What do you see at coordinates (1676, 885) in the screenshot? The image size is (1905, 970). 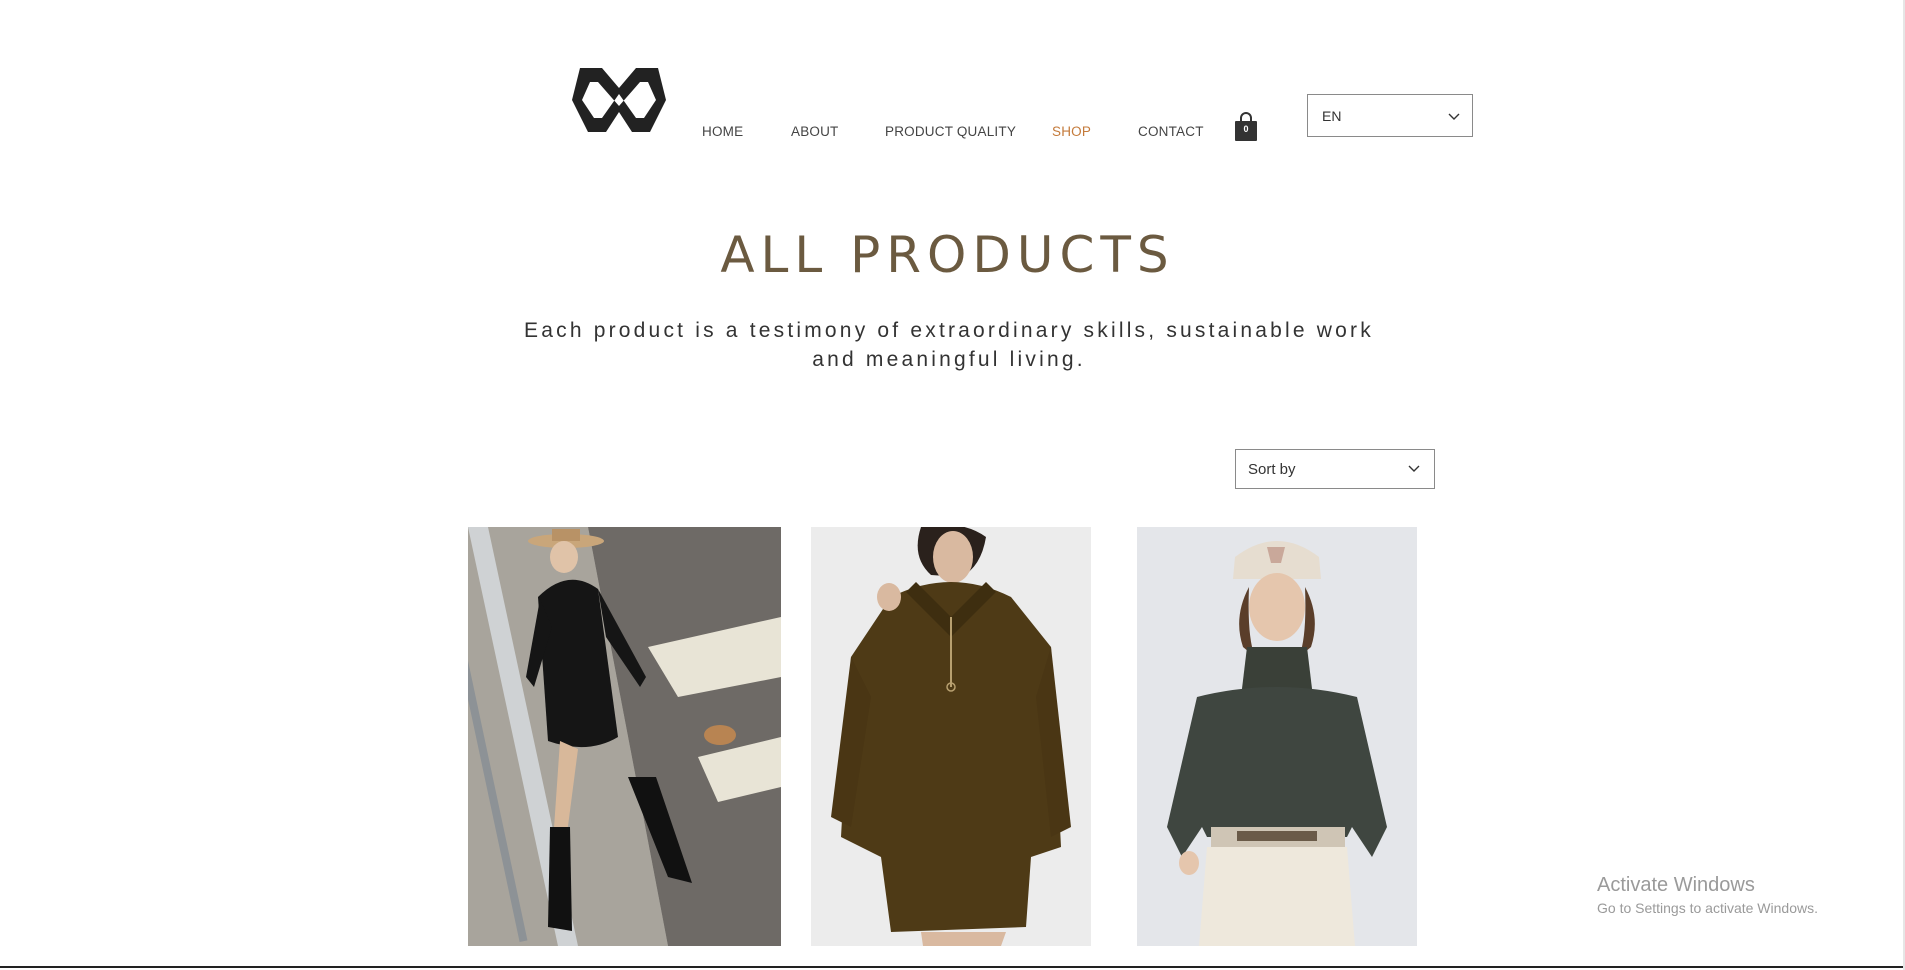 I see `activate-windows-title: Activate Windows` at bounding box center [1676, 885].